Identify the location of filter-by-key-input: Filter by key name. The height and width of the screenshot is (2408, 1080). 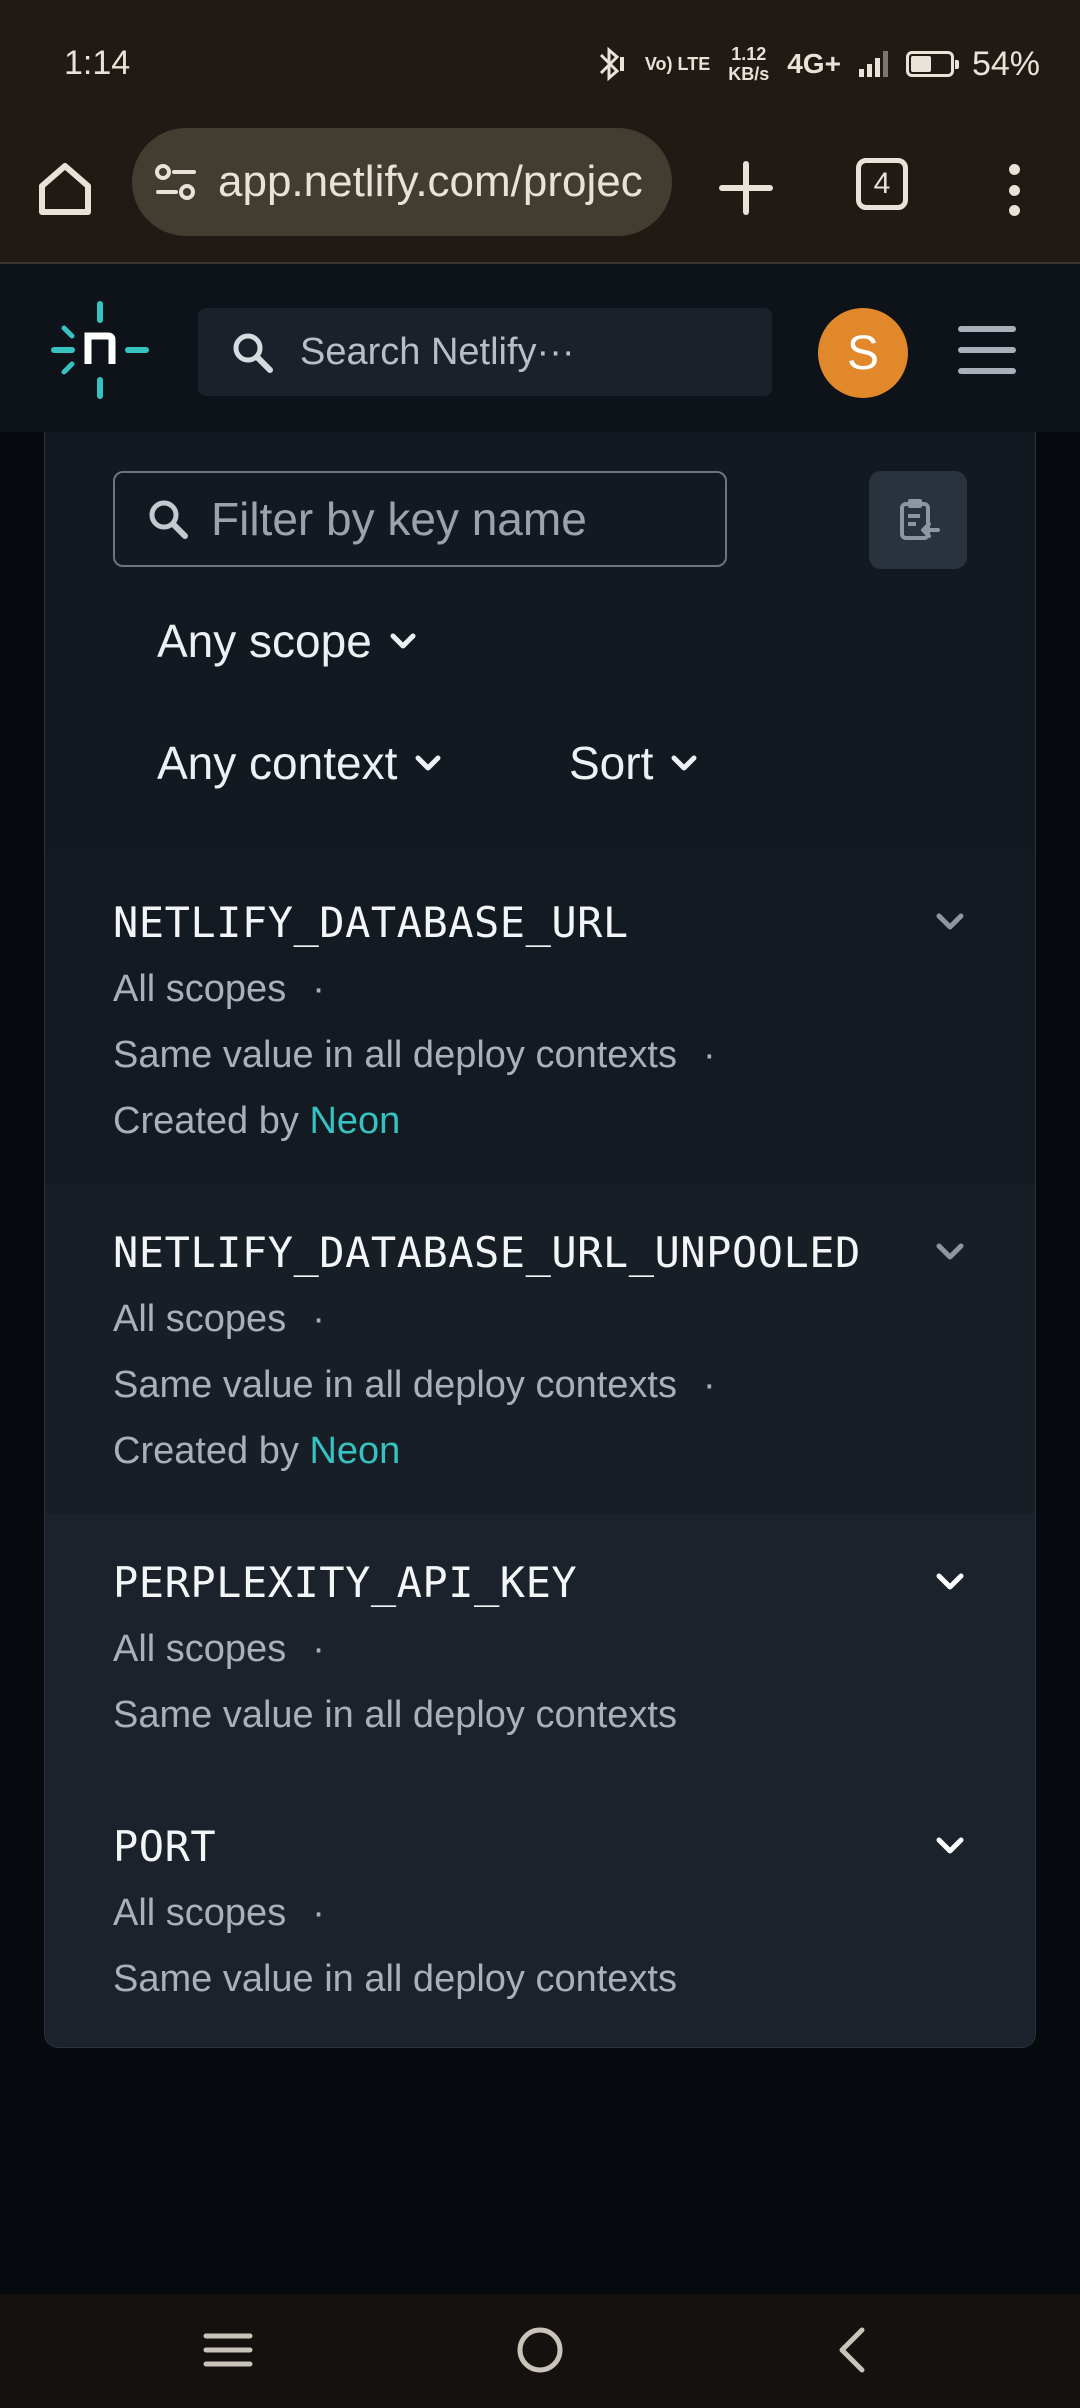
(420, 519).